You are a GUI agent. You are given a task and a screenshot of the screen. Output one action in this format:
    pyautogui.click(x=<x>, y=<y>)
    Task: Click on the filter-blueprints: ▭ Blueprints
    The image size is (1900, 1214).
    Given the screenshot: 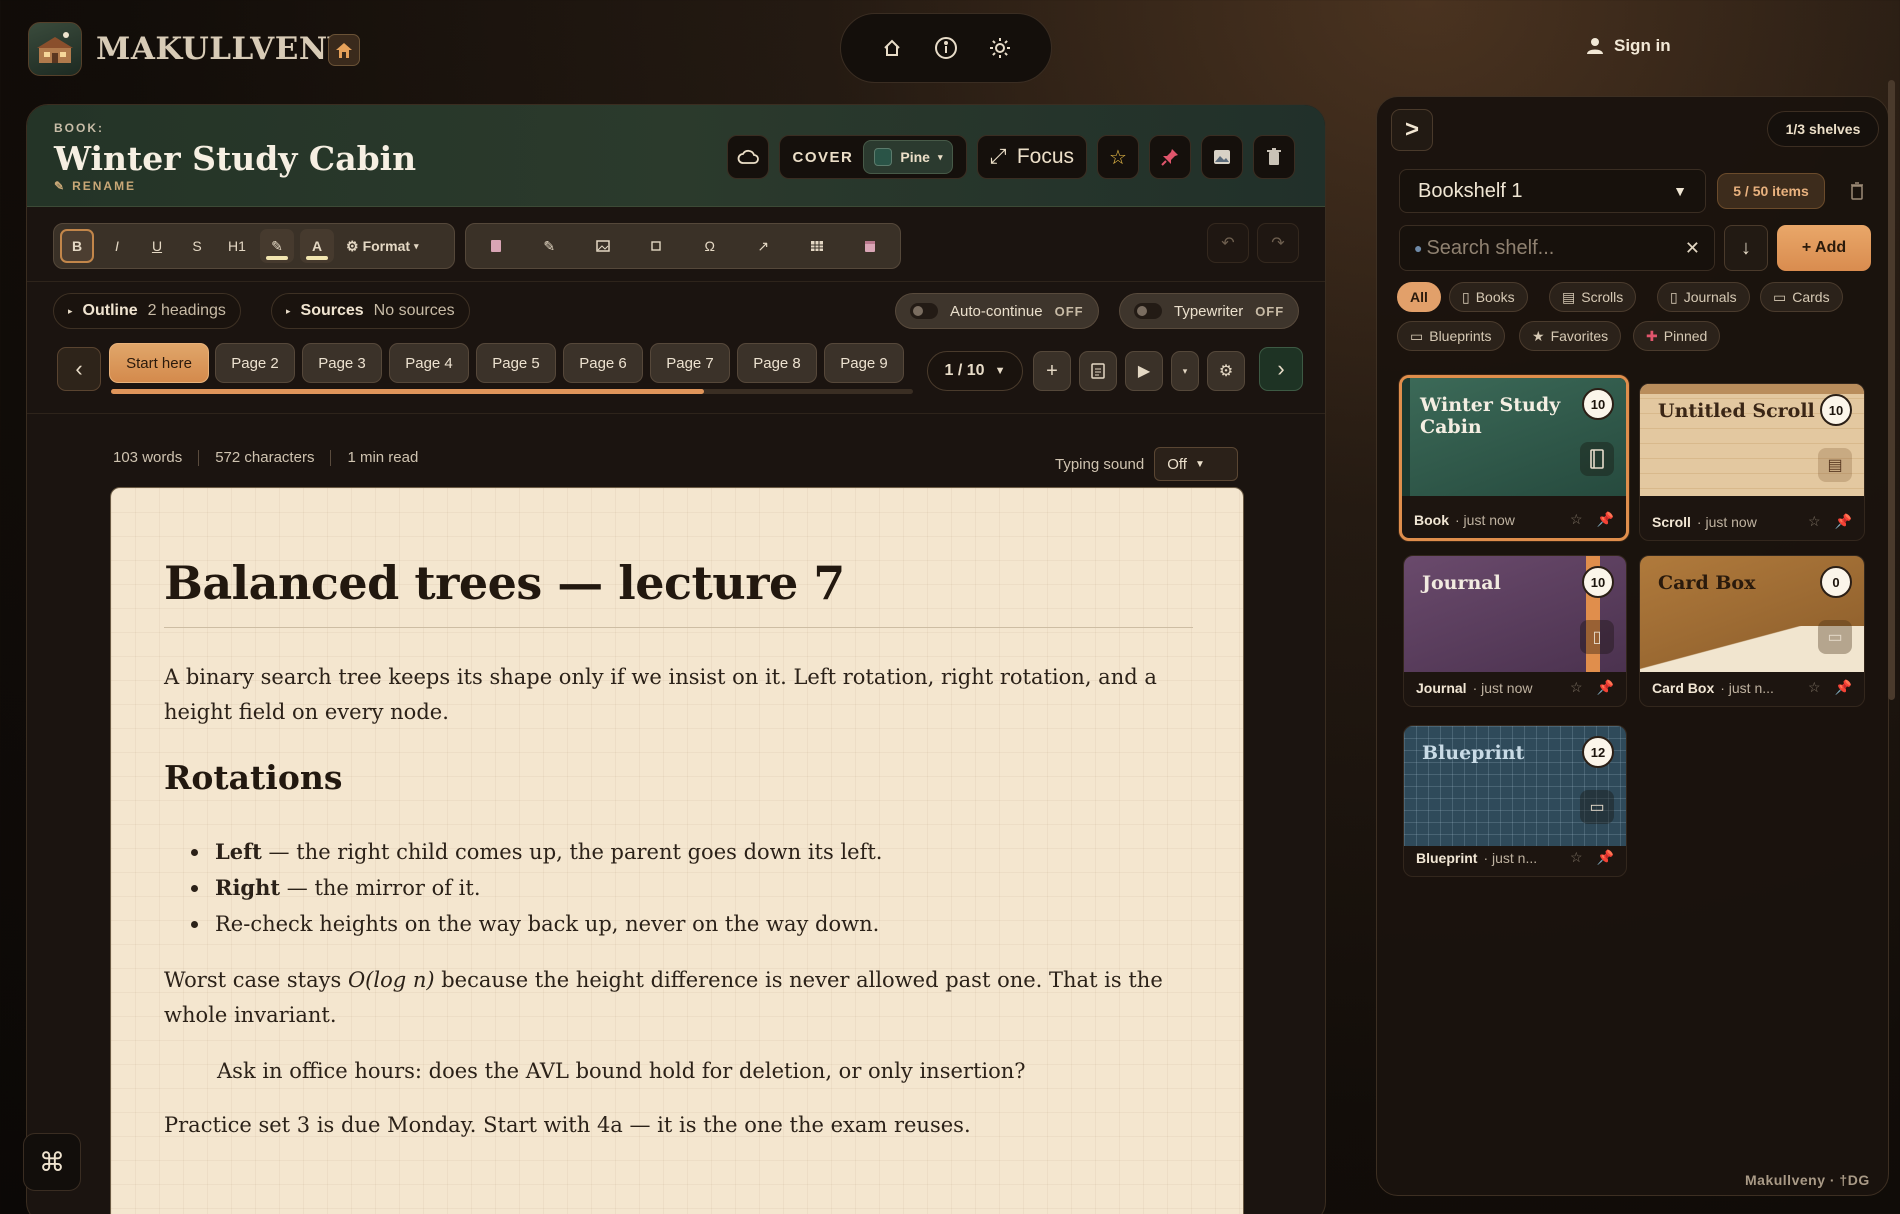 What is the action you would take?
    pyautogui.click(x=1451, y=336)
    